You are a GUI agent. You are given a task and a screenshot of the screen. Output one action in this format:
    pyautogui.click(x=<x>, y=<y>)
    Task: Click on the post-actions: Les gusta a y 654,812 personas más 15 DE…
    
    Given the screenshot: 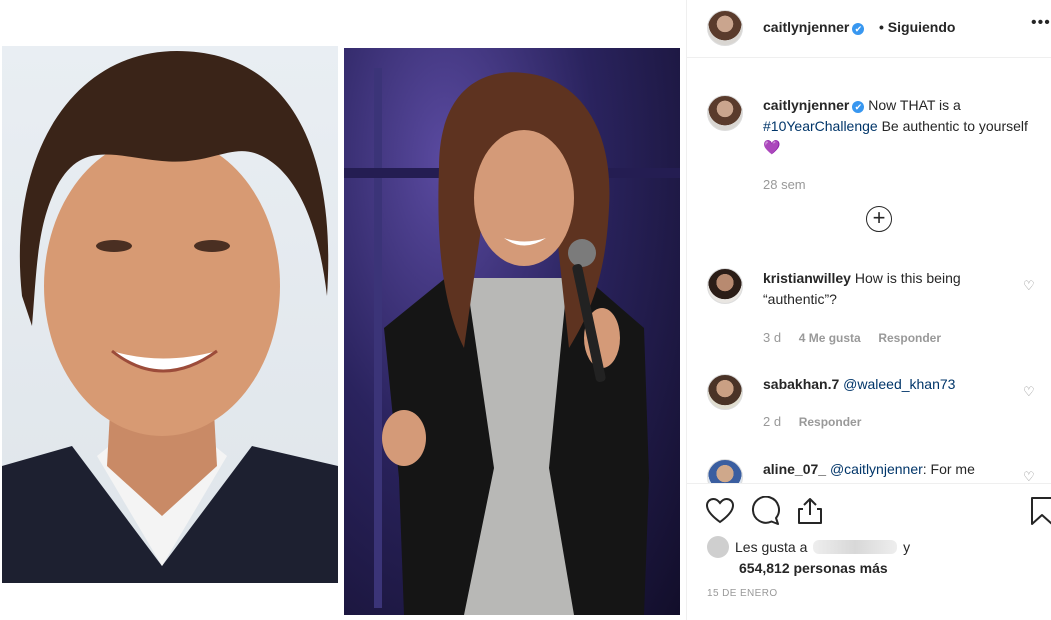 What is the action you would take?
    pyautogui.click(x=869, y=551)
    